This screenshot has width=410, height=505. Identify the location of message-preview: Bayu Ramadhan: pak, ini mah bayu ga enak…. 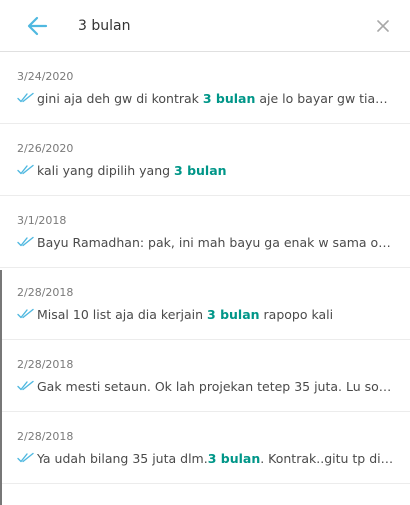
(206, 242).